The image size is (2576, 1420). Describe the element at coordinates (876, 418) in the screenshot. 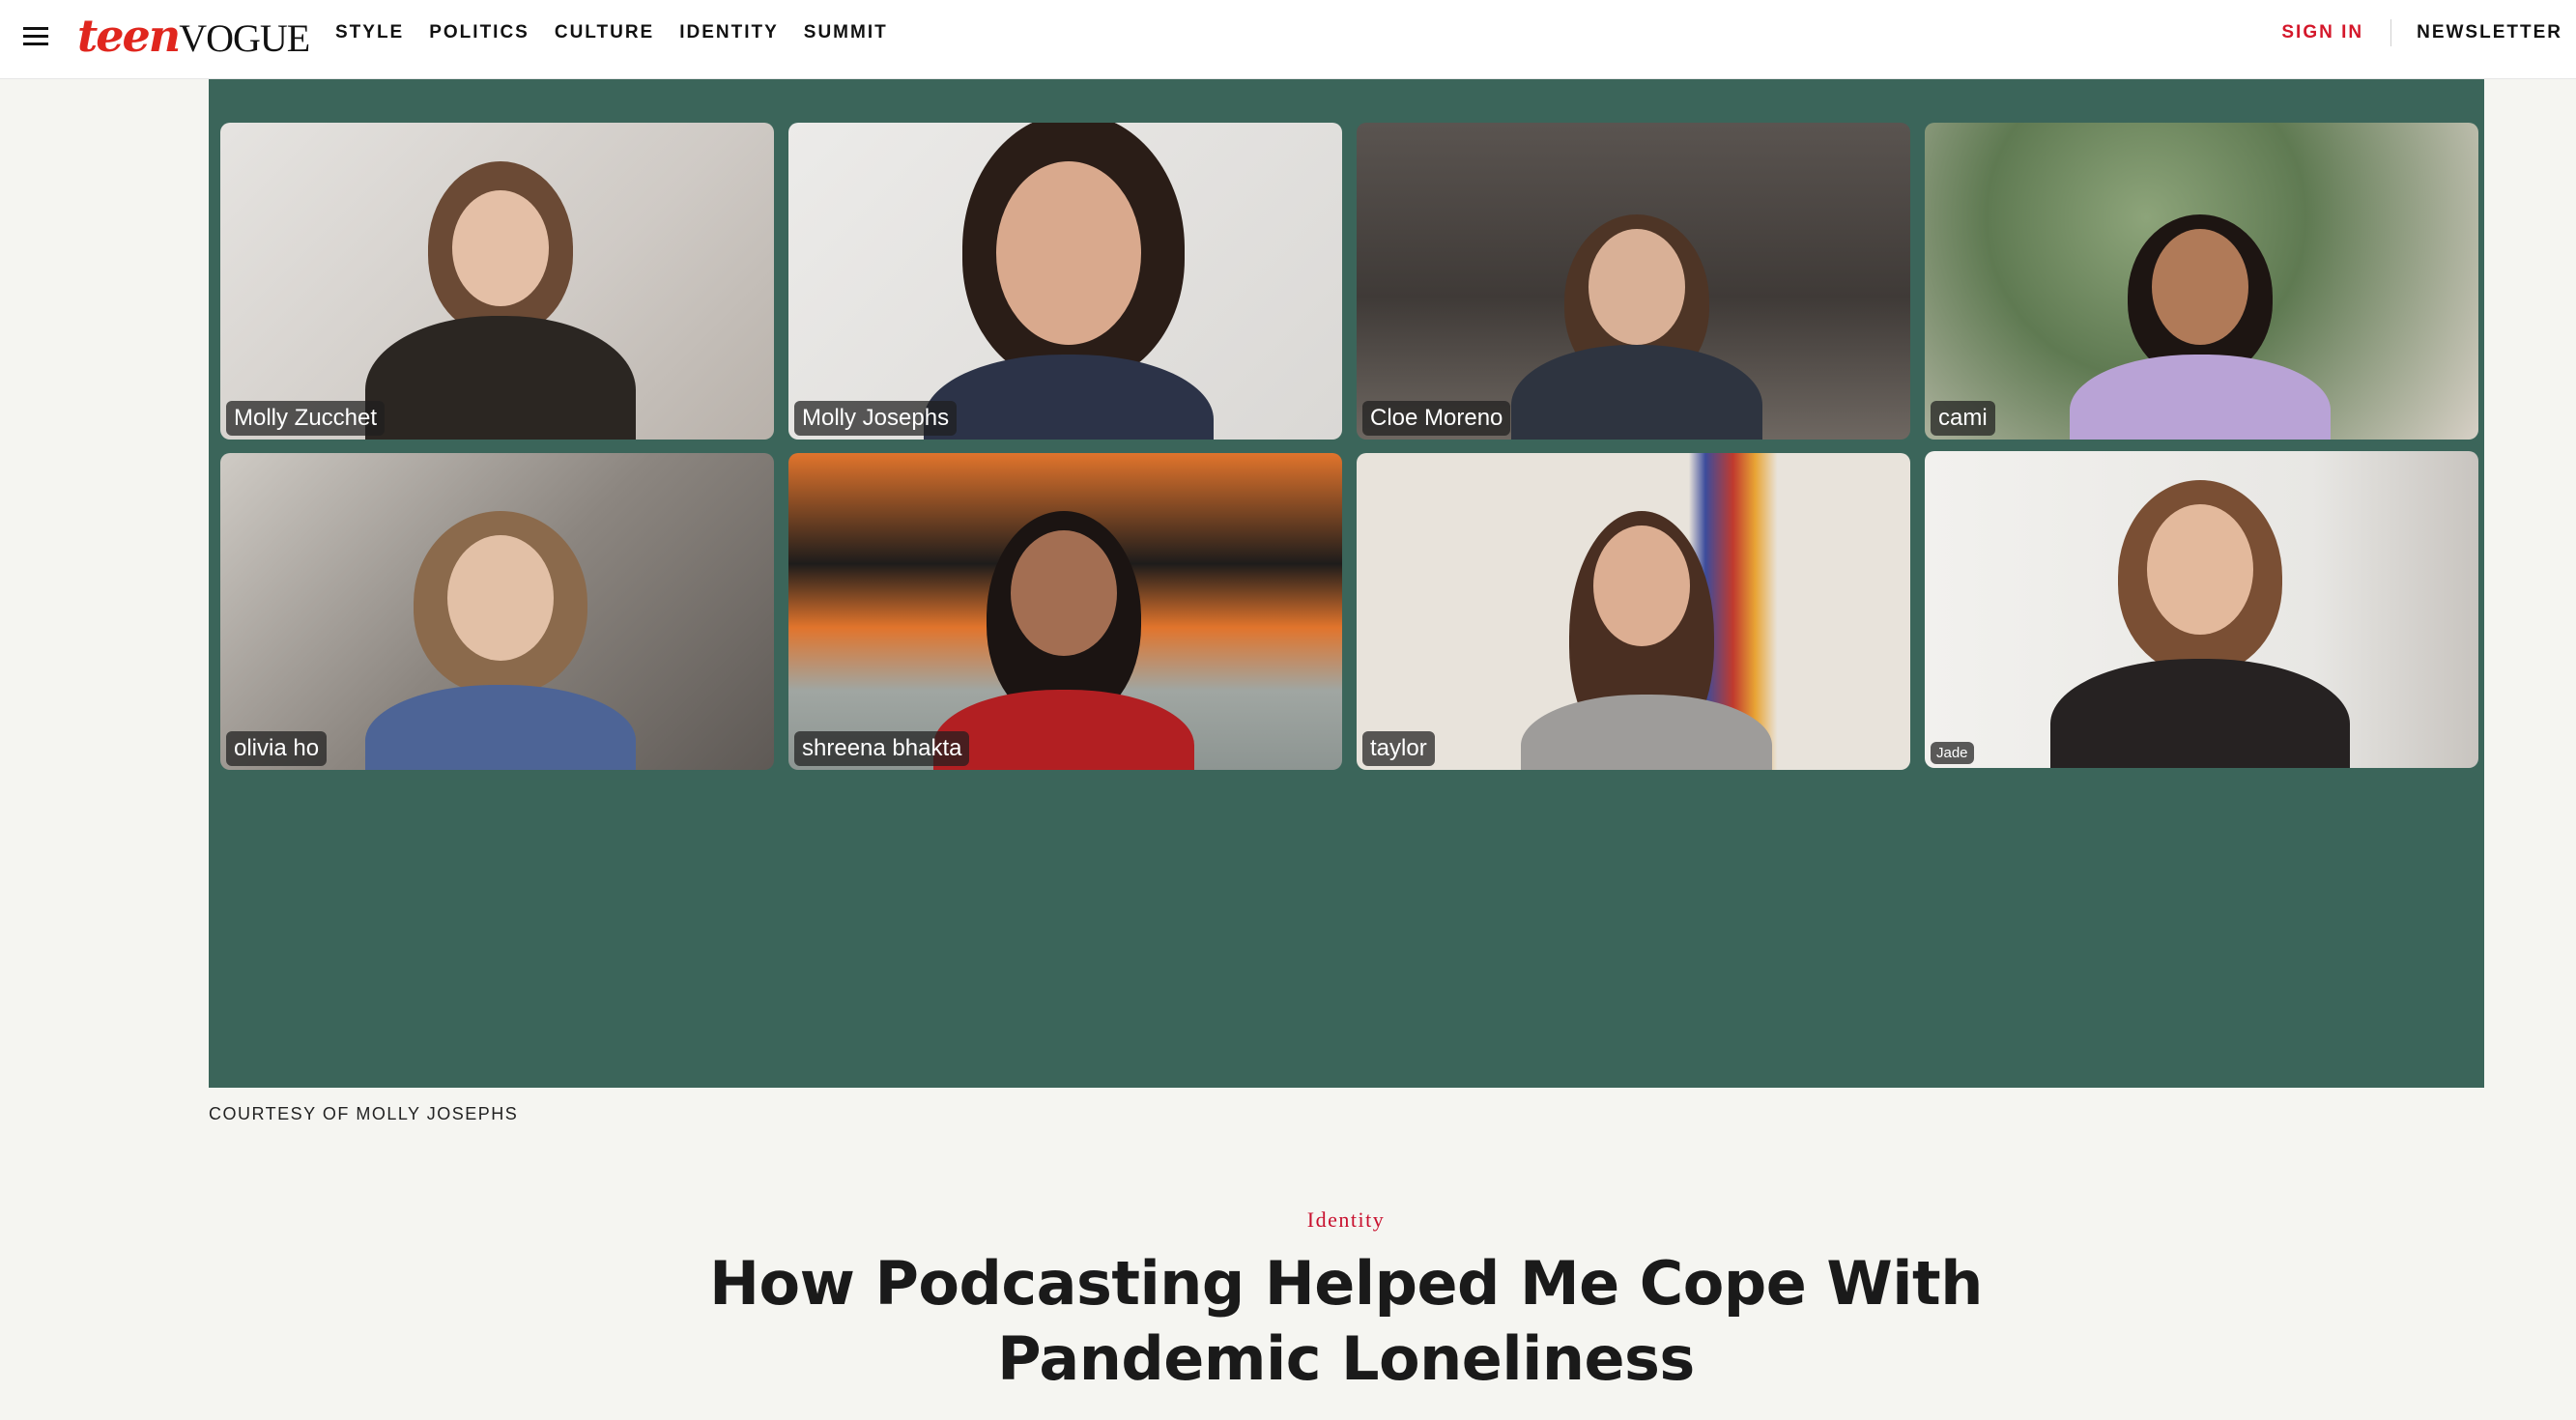

I see `participant-name: Molly Josephs` at that location.